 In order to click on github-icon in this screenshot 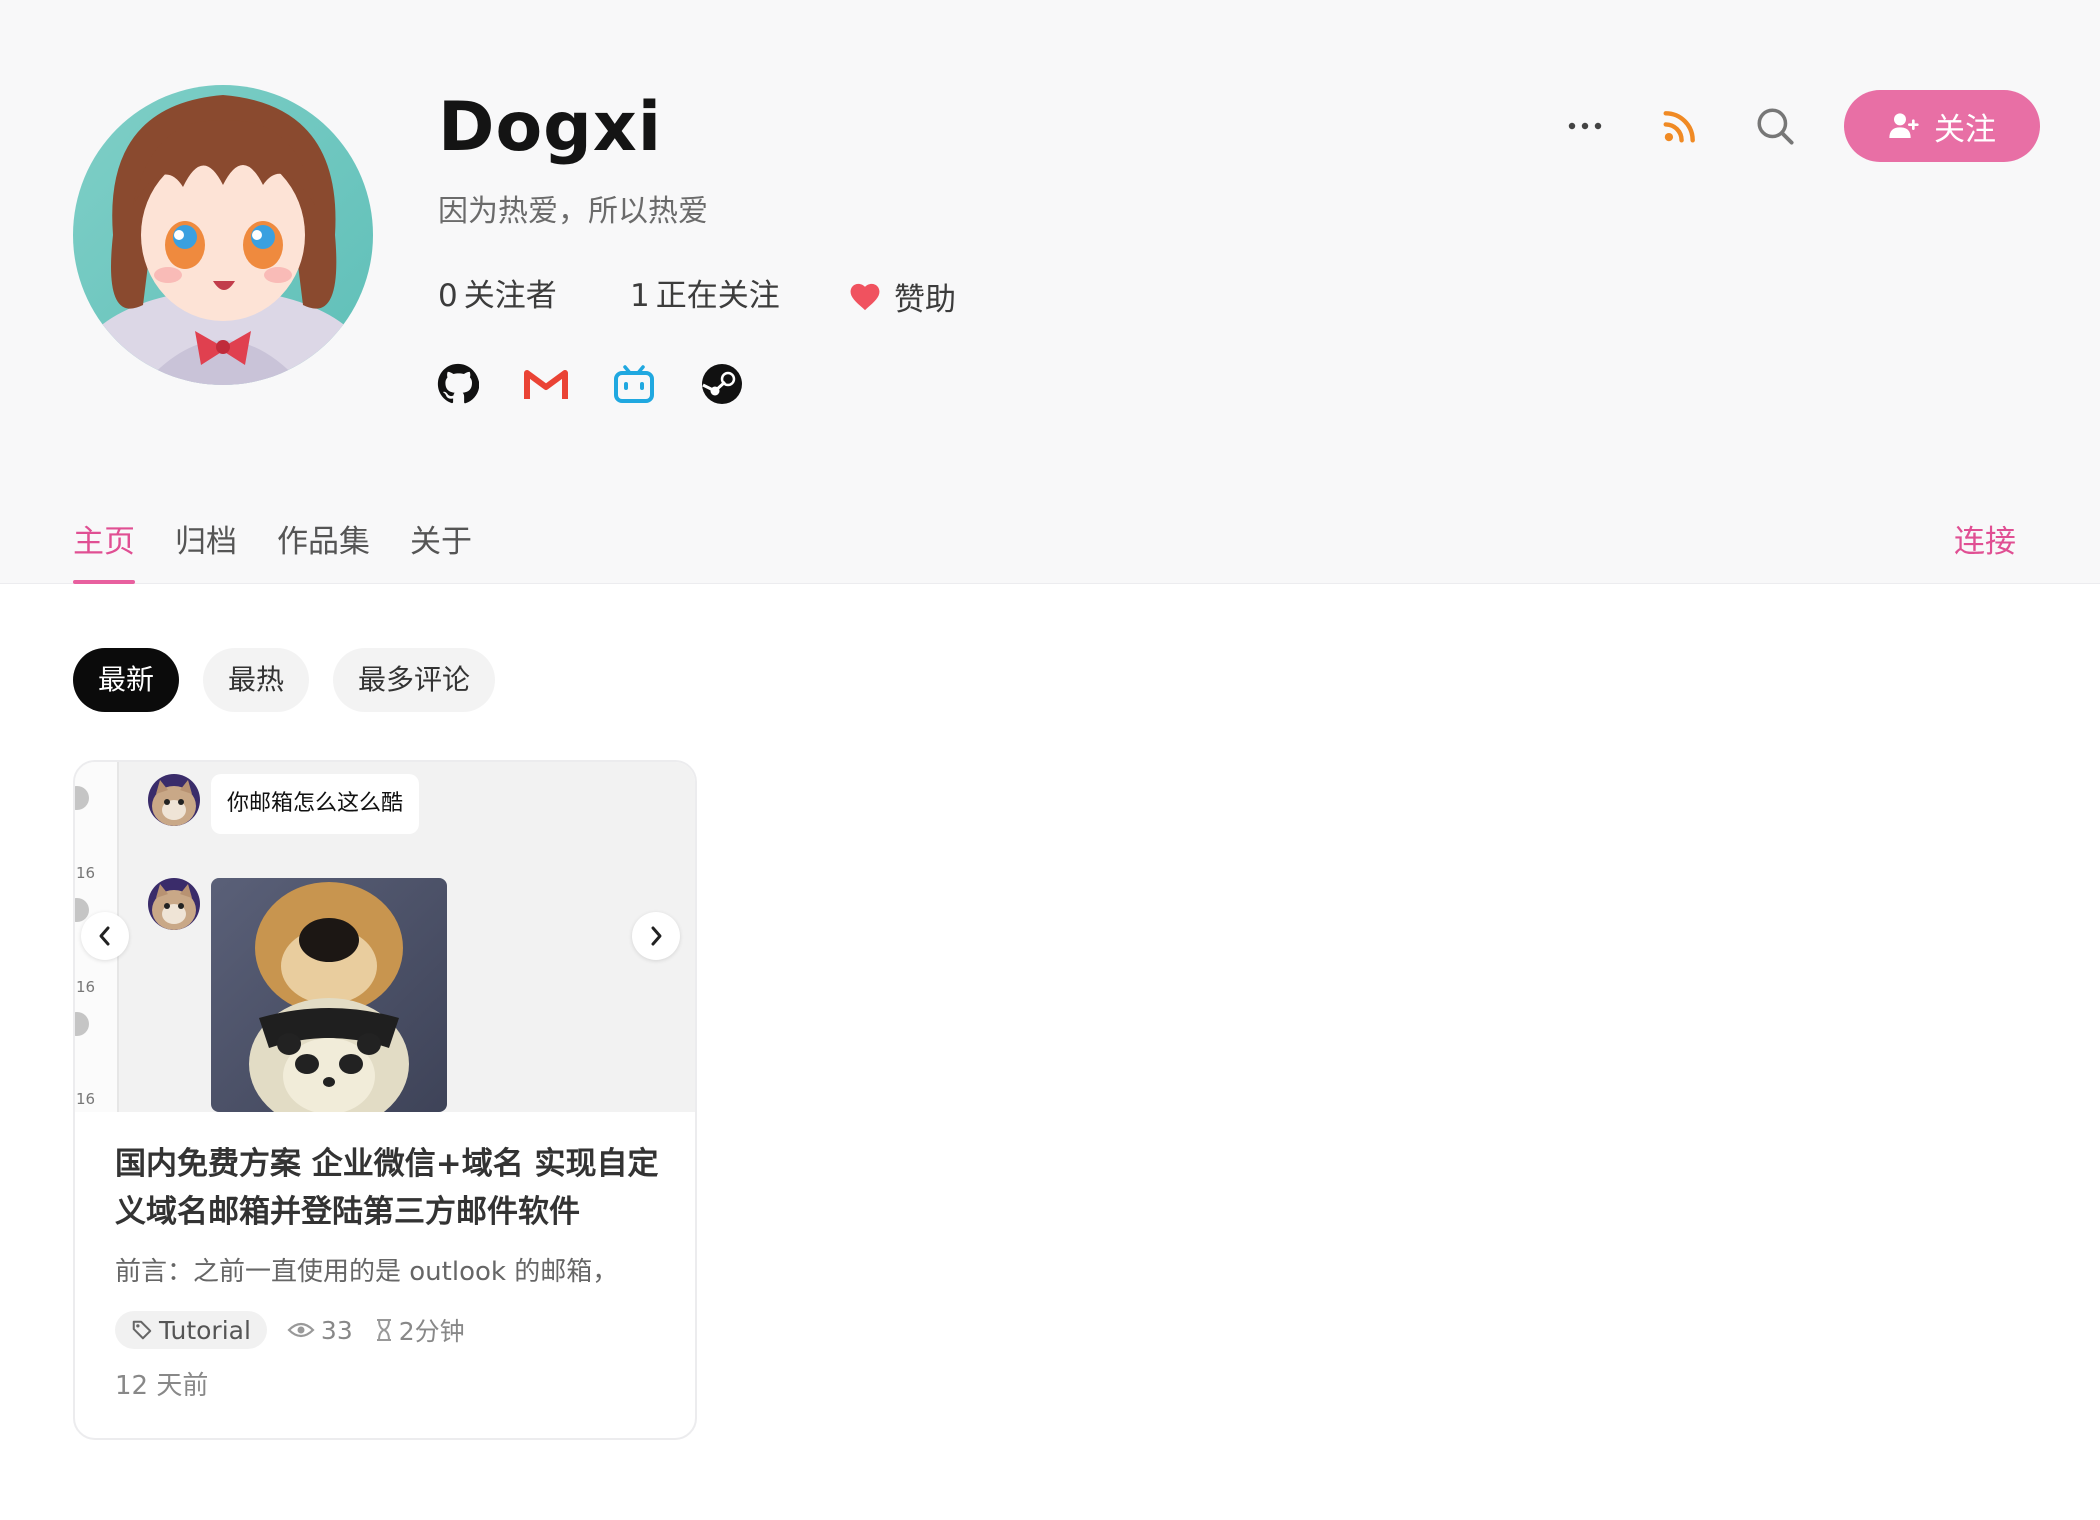, I will do `click(458, 383)`.